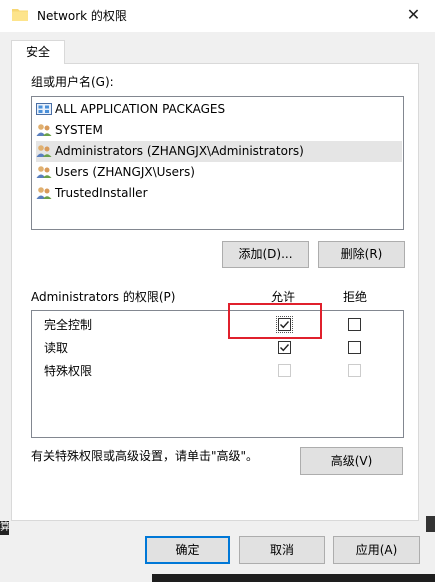  Describe the element at coordinates (68, 325) in the screenshot. I see `permission-name: 完全控制` at that location.